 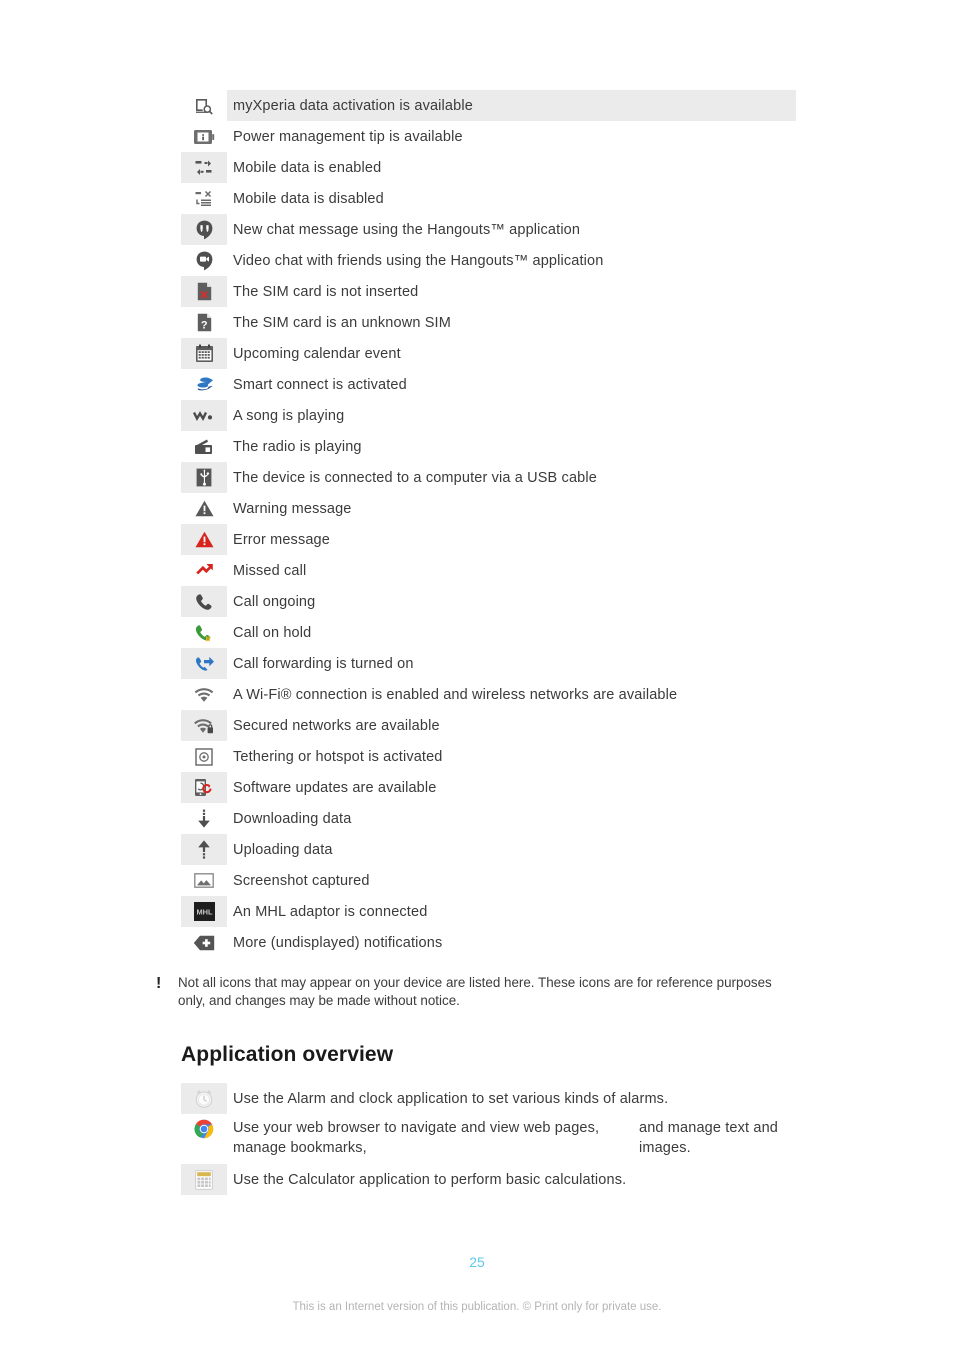 What do you see at coordinates (488, 787) in the screenshot?
I see `table-row: Software updates are available` at bounding box center [488, 787].